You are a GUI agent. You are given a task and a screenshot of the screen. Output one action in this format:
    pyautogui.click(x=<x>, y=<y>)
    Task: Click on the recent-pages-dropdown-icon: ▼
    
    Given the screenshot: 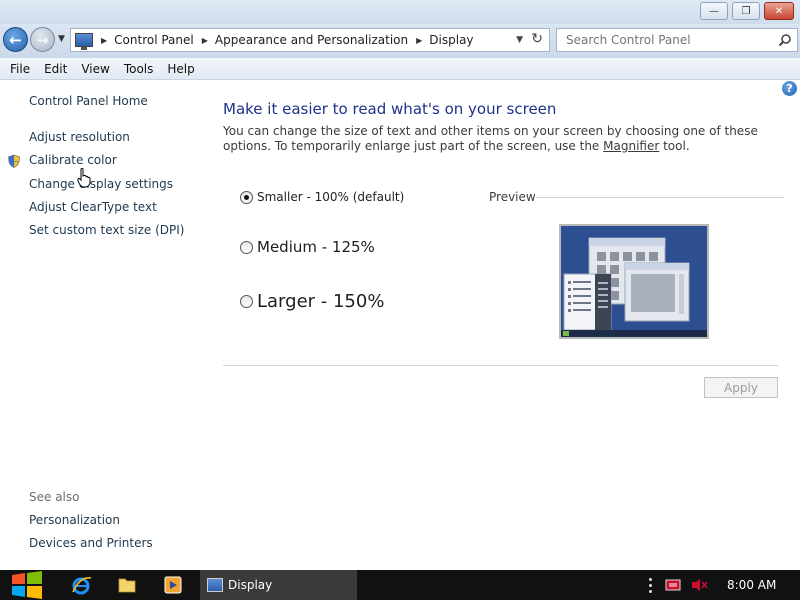 What is the action you would take?
    pyautogui.click(x=61, y=39)
    